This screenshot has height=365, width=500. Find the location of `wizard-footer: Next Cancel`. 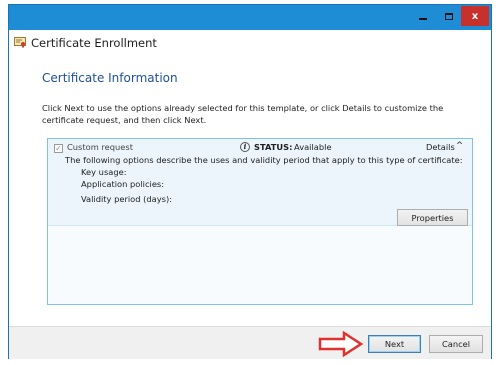

wizard-footer: Next Cancel is located at coordinates (250, 342).